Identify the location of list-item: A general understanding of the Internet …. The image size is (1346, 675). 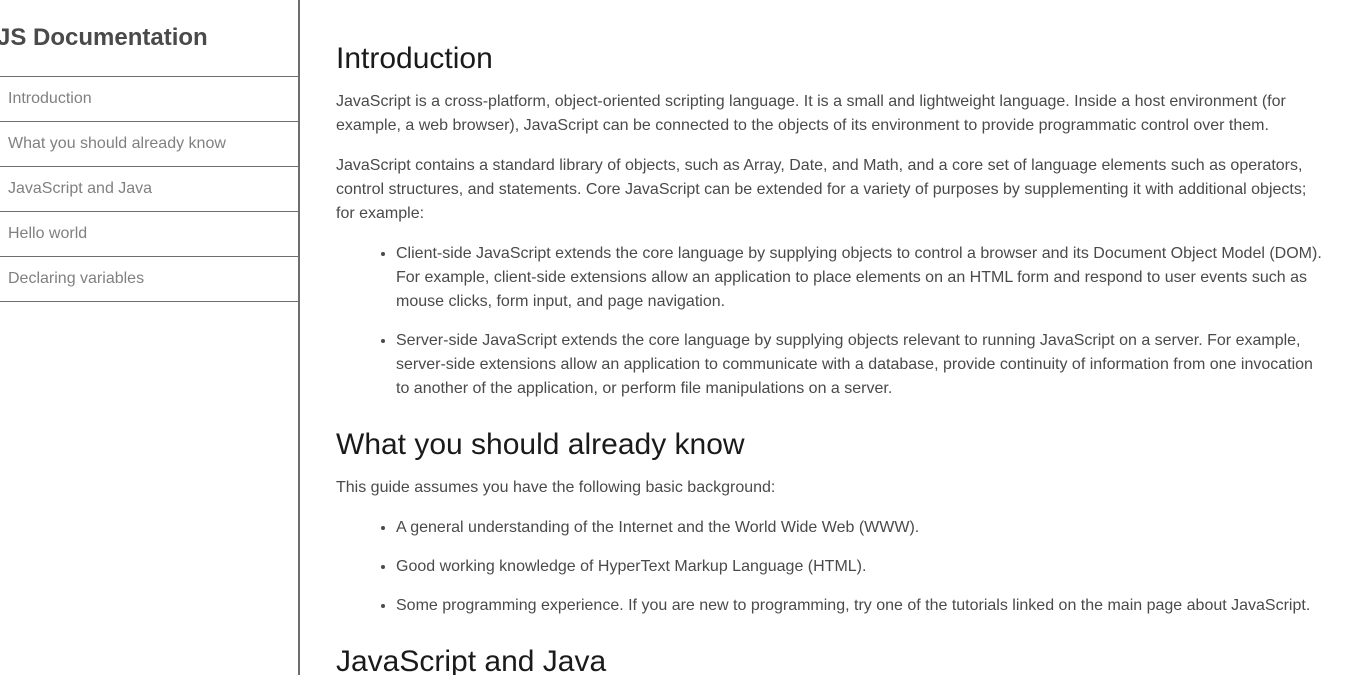
(861, 528).